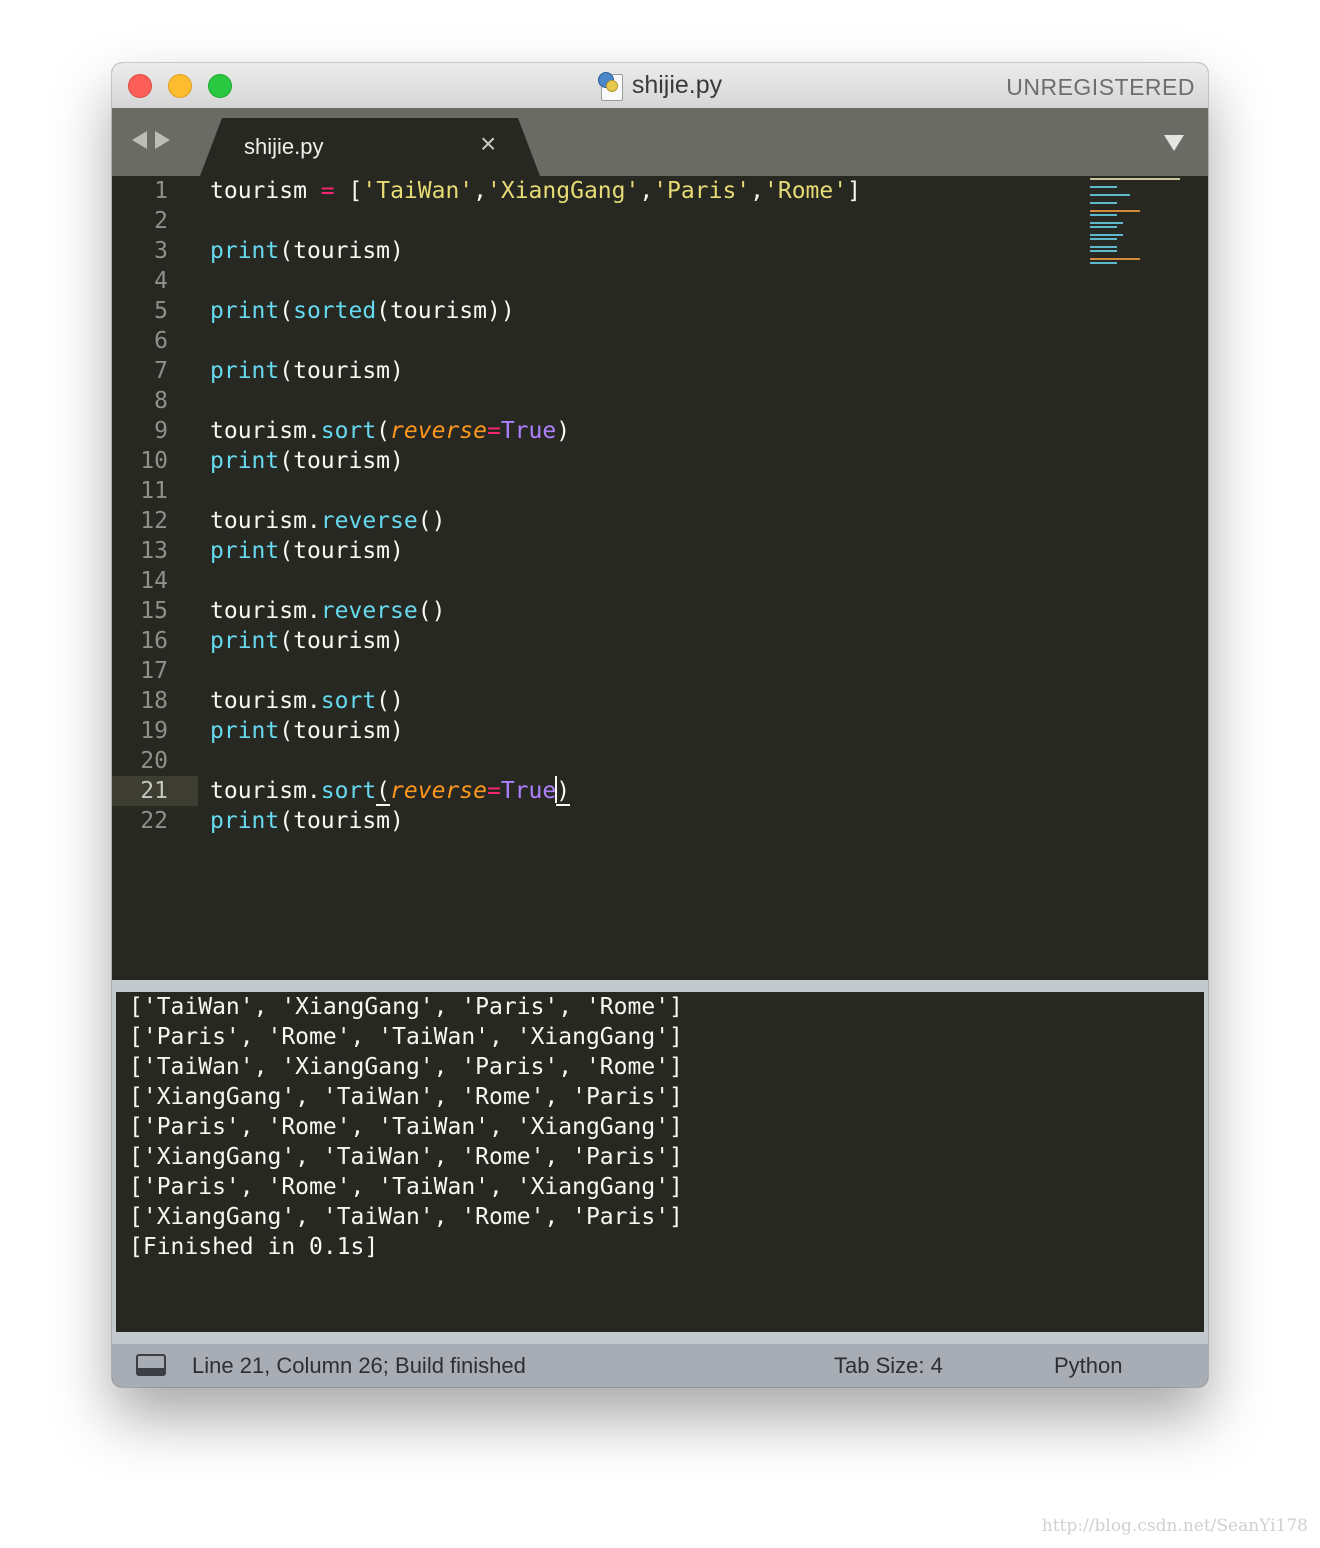 This screenshot has height=1548, width=1320. What do you see at coordinates (390, 431) in the screenshot?
I see `code-line-9: tourism.sort(reverse=True)` at bounding box center [390, 431].